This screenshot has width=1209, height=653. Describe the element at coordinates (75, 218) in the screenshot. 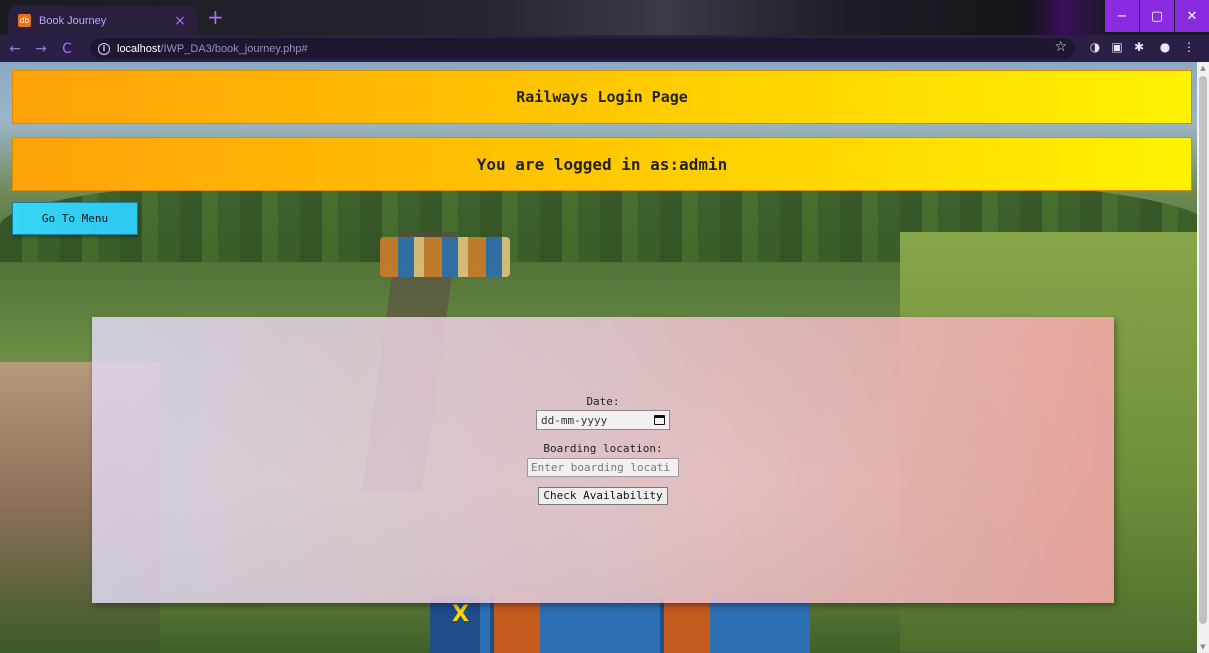

I see `go-to-menu-button: Go To Menu` at that location.